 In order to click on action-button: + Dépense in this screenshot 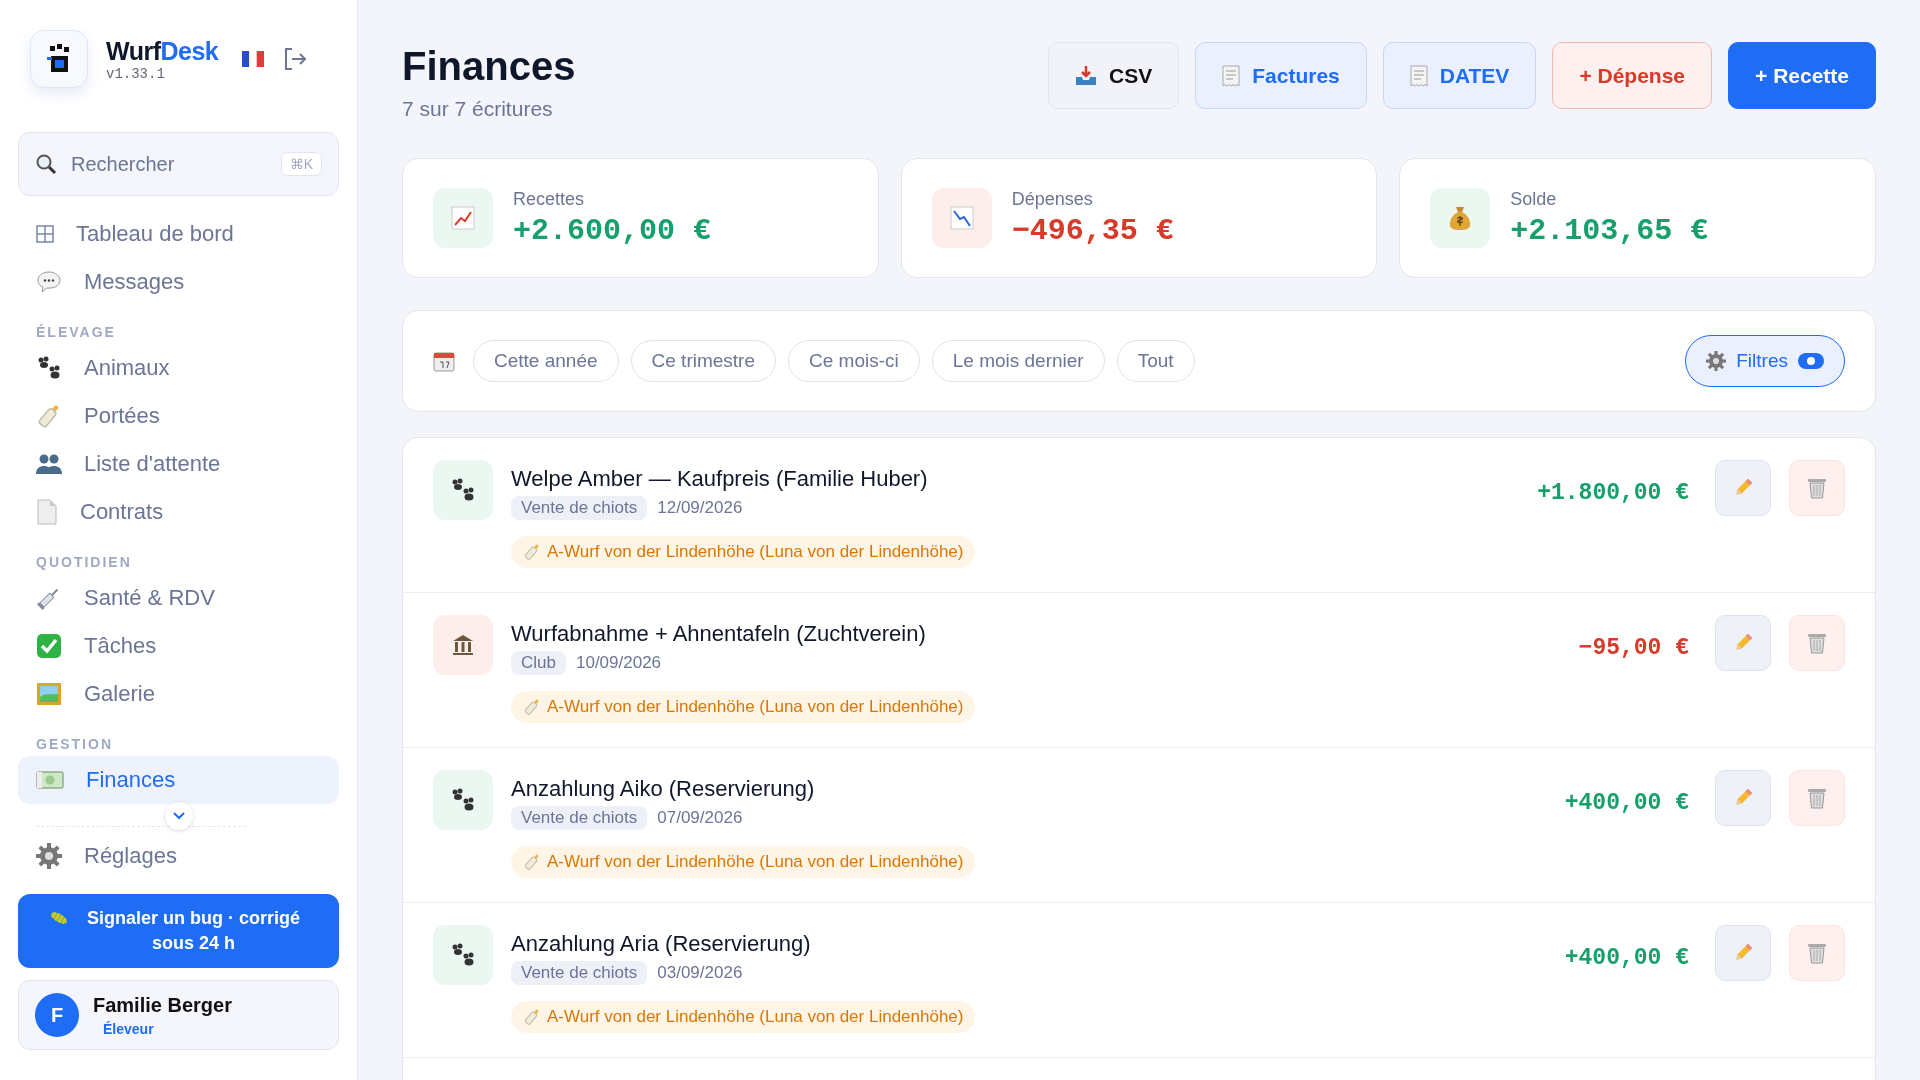, I will do `click(1632, 75)`.